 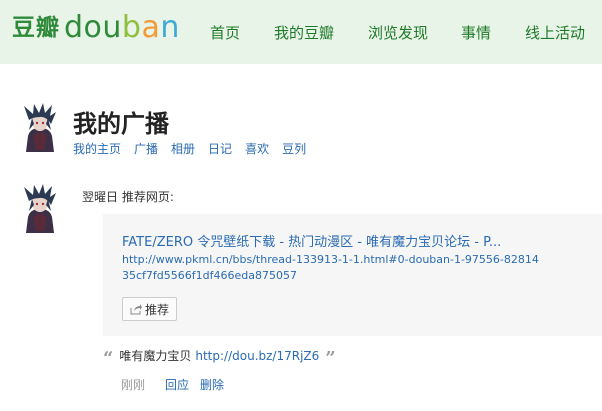 What do you see at coordinates (147, 197) in the screenshot?
I see `post-action-text: 推荐网页:` at bounding box center [147, 197].